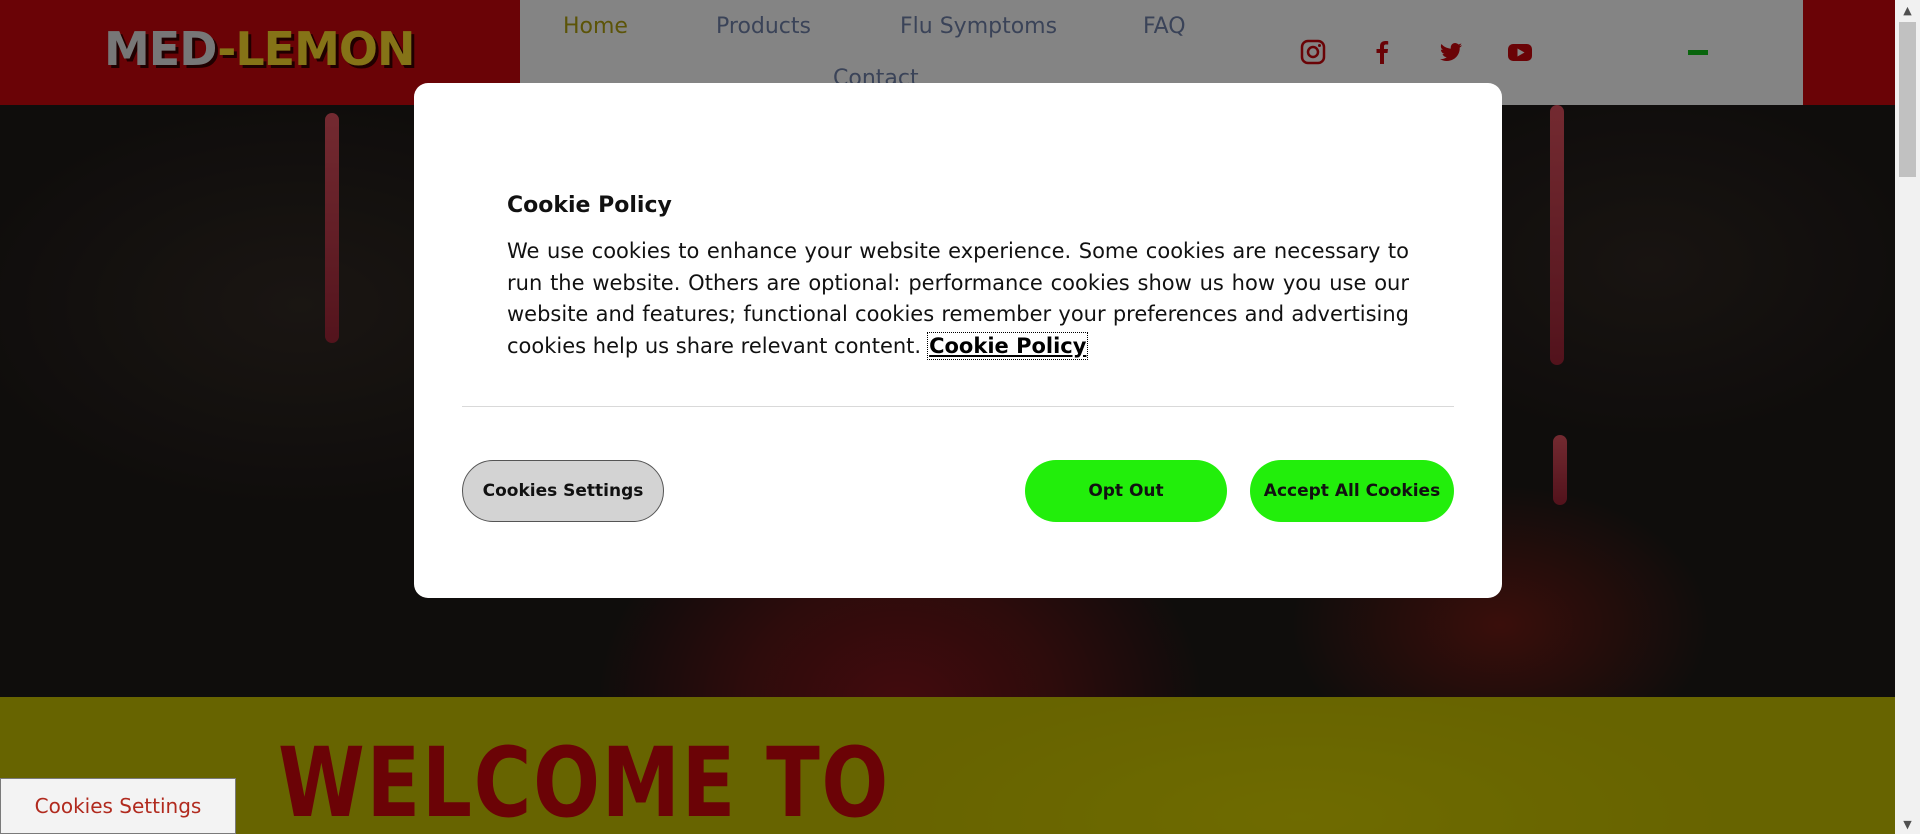 Image resolution: width=1920 pixels, height=834 pixels. What do you see at coordinates (563, 491) in the screenshot?
I see `cookies-settings-button: Cookies Settings` at bounding box center [563, 491].